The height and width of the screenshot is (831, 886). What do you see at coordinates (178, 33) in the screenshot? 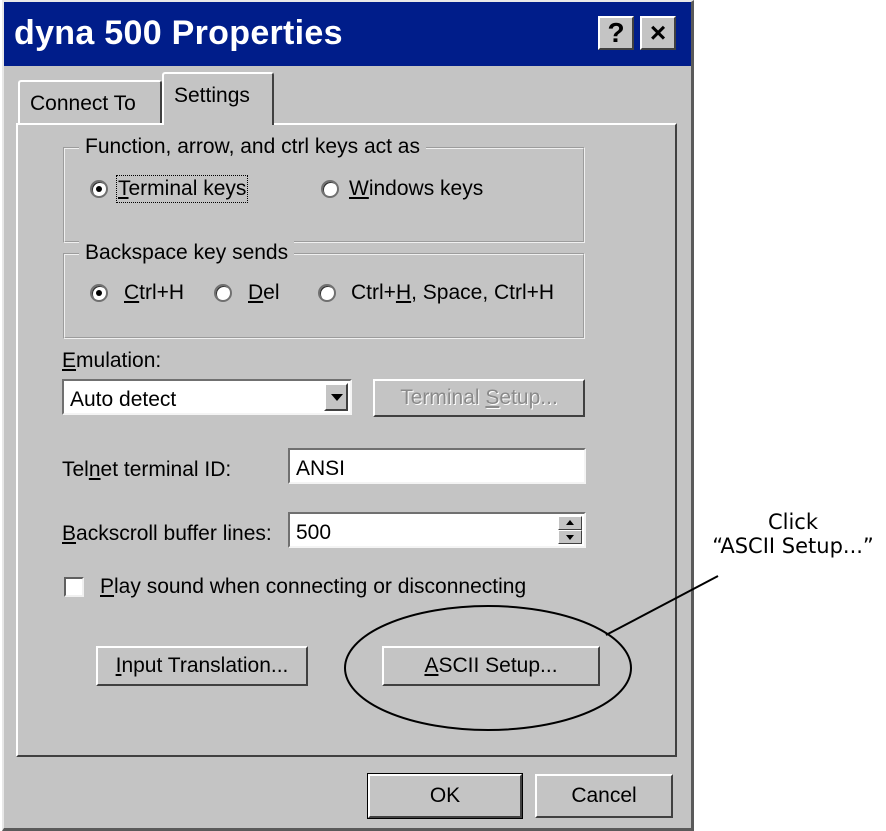
I see `window-title: dyna 500 Properties` at bounding box center [178, 33].